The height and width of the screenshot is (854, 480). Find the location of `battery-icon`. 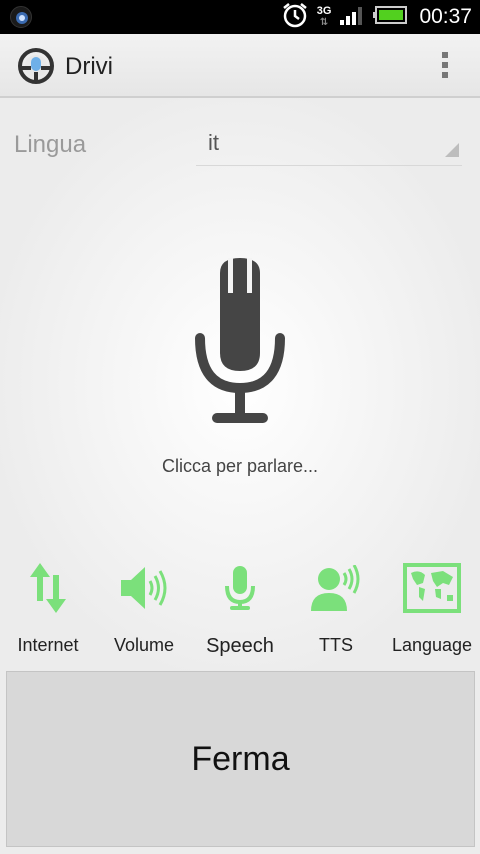

battery-icon is located at coordinates (390, 17).